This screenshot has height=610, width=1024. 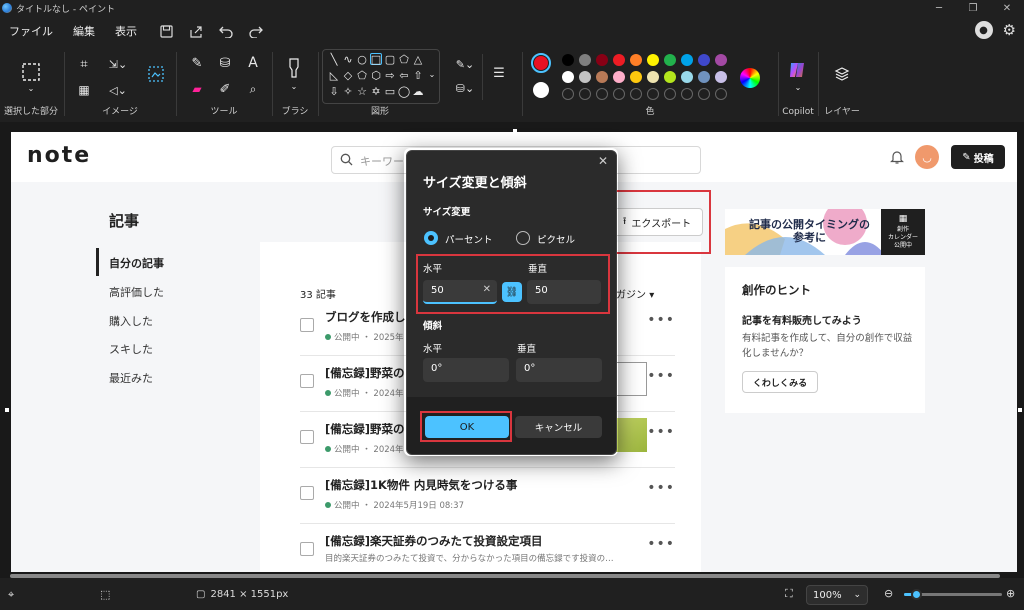 What do you see at coordinates (404, 75) in the screenshot?
I see `left-arrow-shape-icon: ⇦` at bounding box center [404, 75].